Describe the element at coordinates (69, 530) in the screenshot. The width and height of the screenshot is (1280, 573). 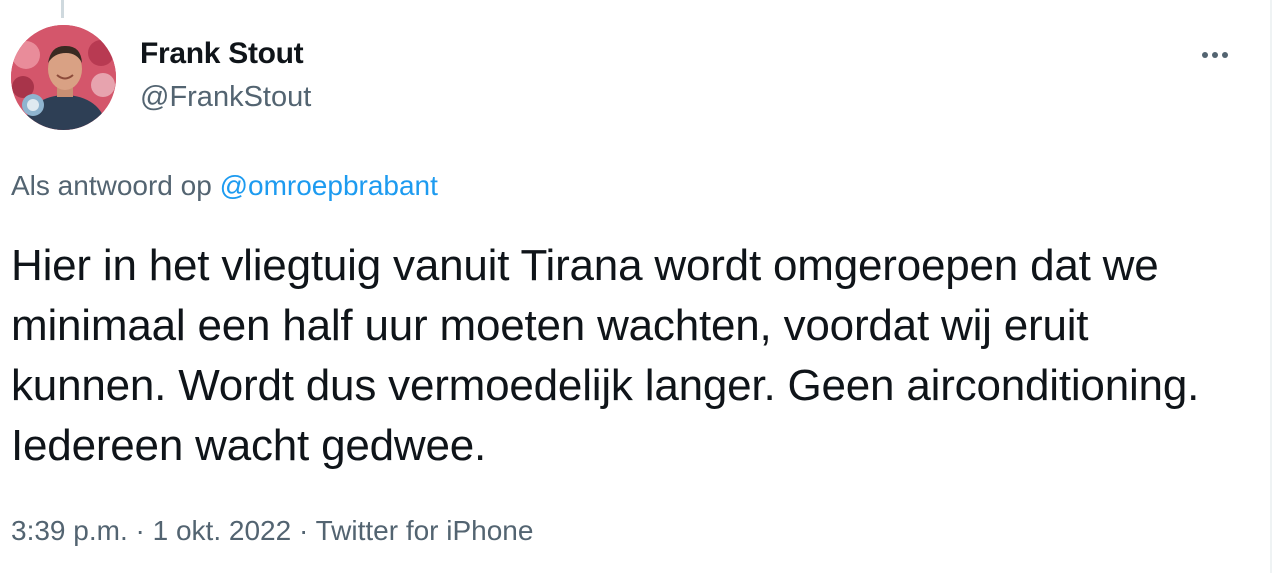
I see `tweet-time: 3:39 p.m.` at that location.